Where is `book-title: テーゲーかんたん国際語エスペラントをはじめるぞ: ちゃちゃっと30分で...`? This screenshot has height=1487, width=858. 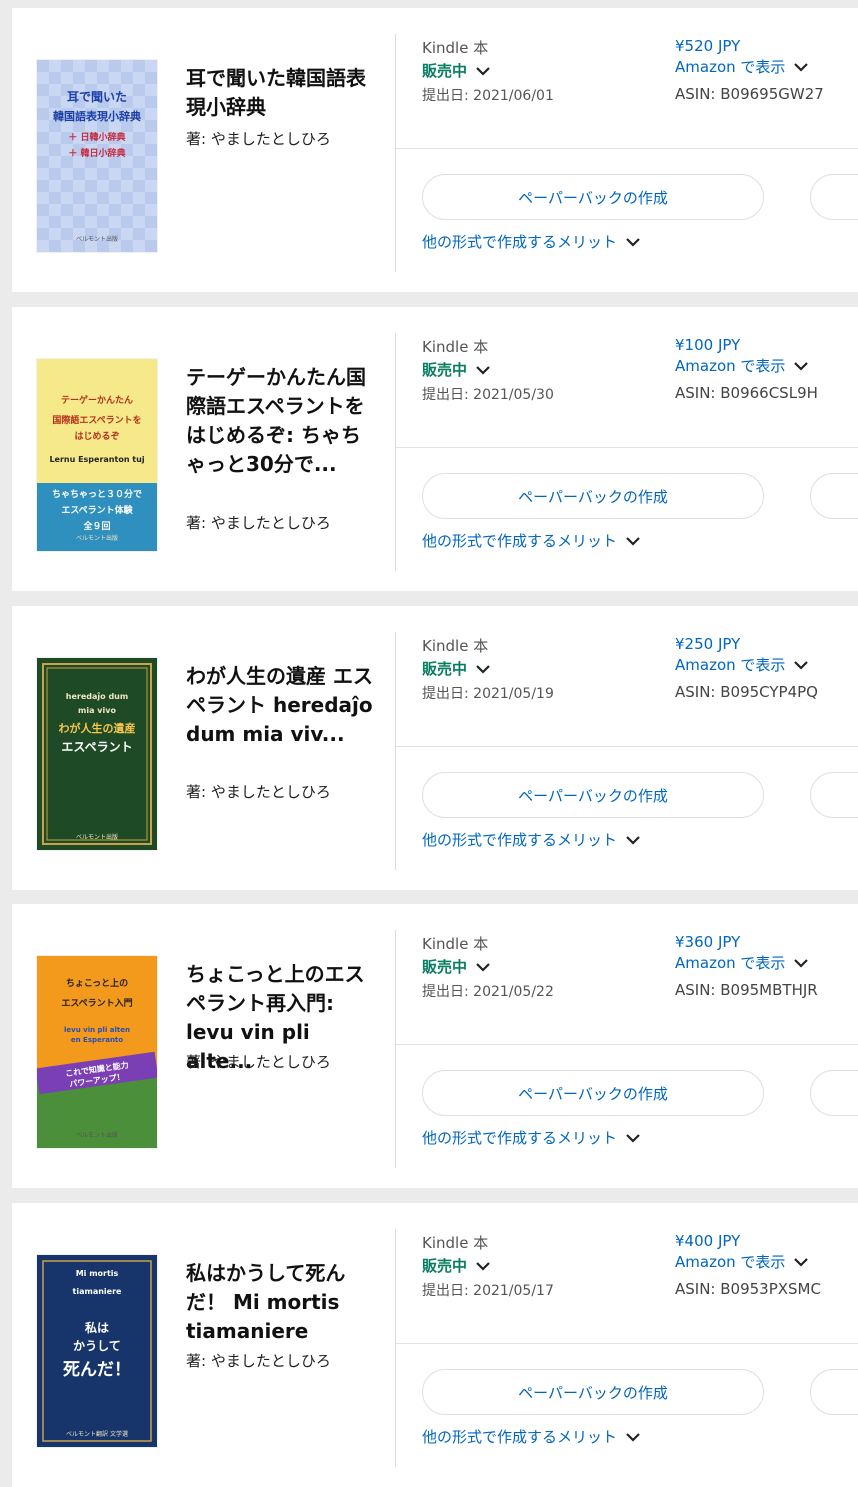
book-title: テーゲーかんたん国際語エスペラントをはじめるぞ: ちゃちゃっと30分で... is located at coordinates (280, 421).